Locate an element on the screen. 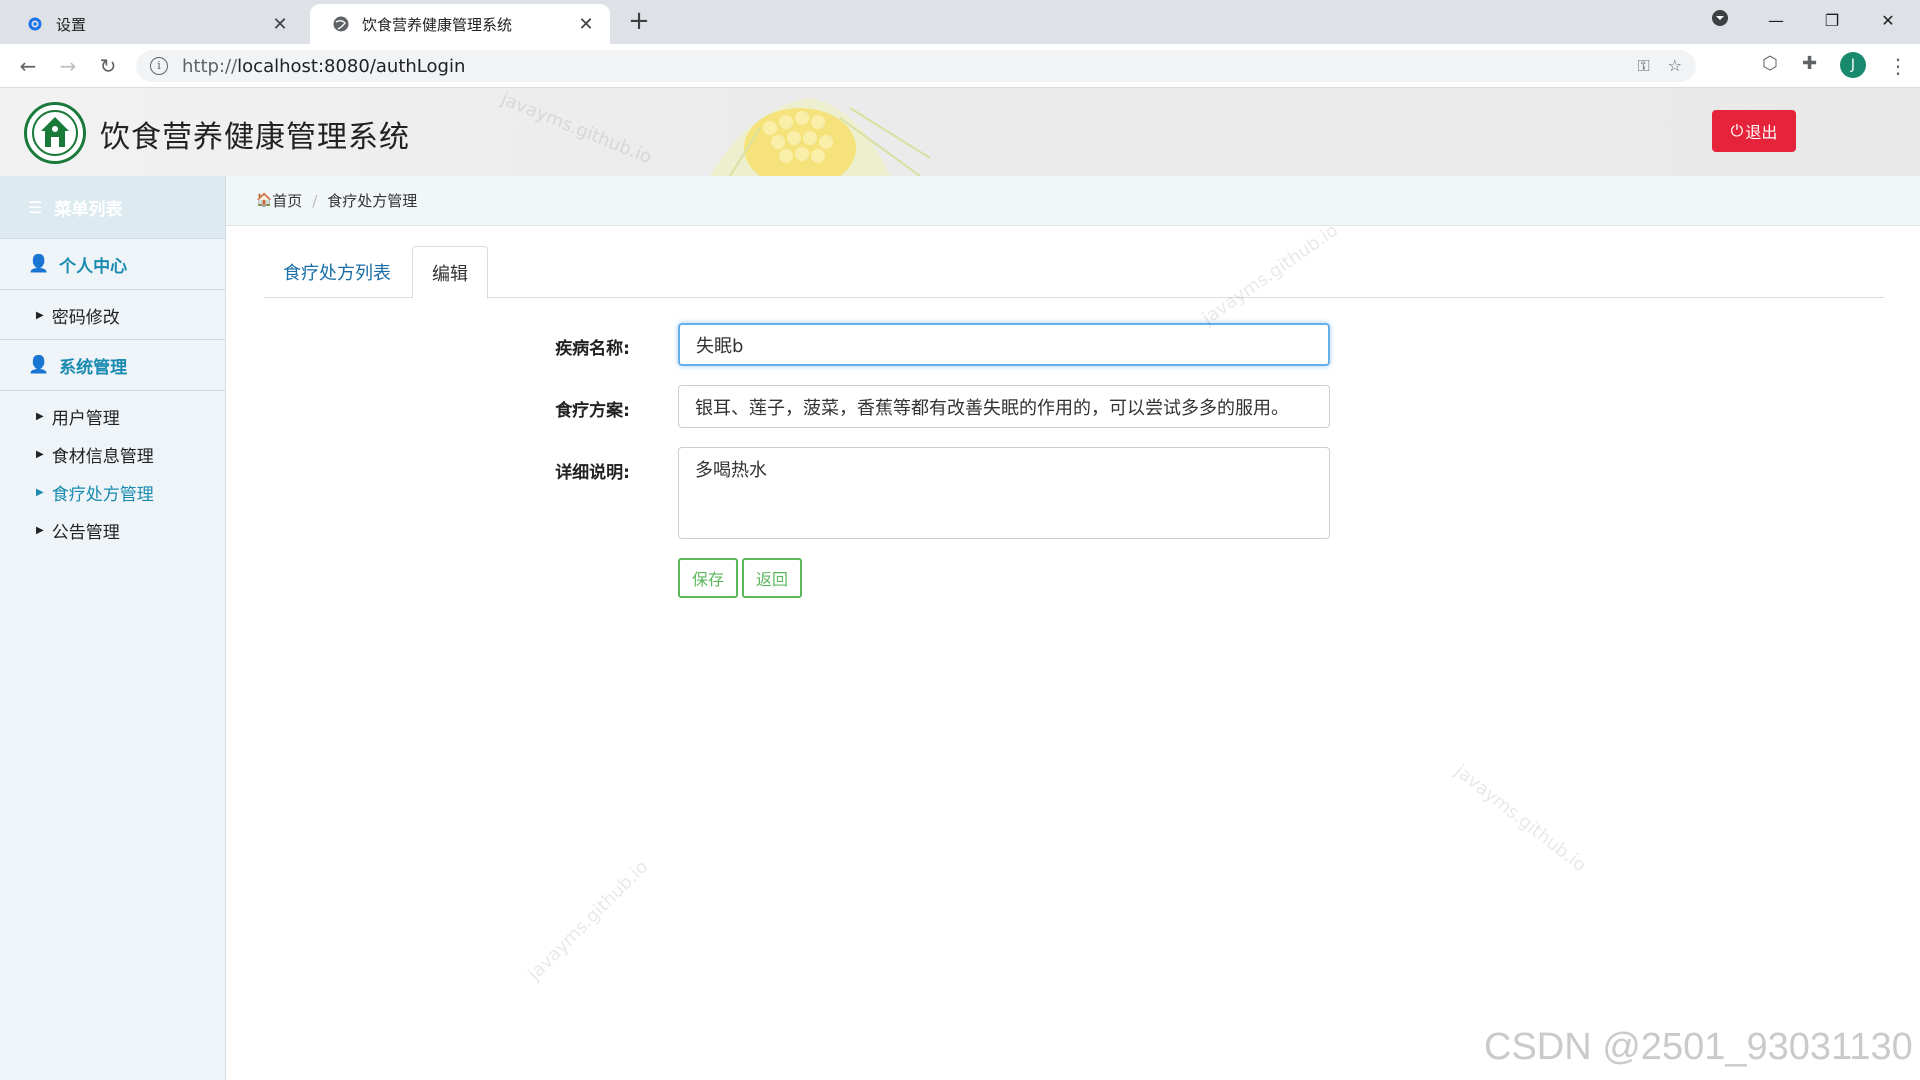 This screenshot has width=1920, height=1080. sidebar-group-label: 系统管理 is located at coordinates (93, 367).